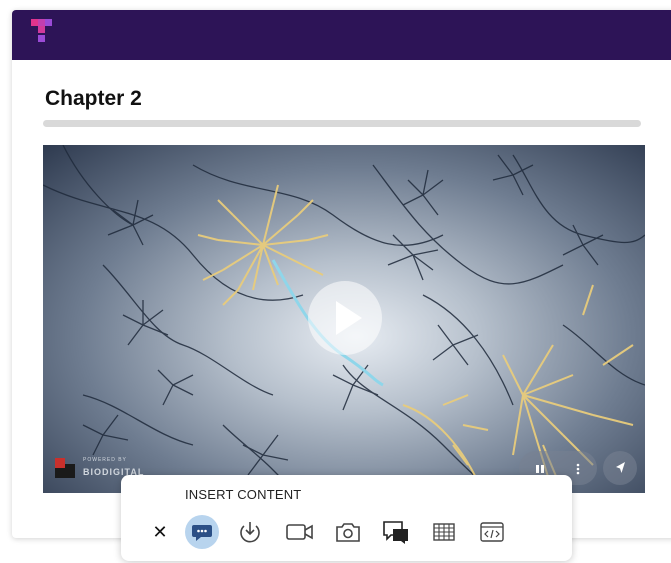  What do you see at coordinates (42, 34) in the screenshot?
I see `app-logo` at bounding box center [42, 34].